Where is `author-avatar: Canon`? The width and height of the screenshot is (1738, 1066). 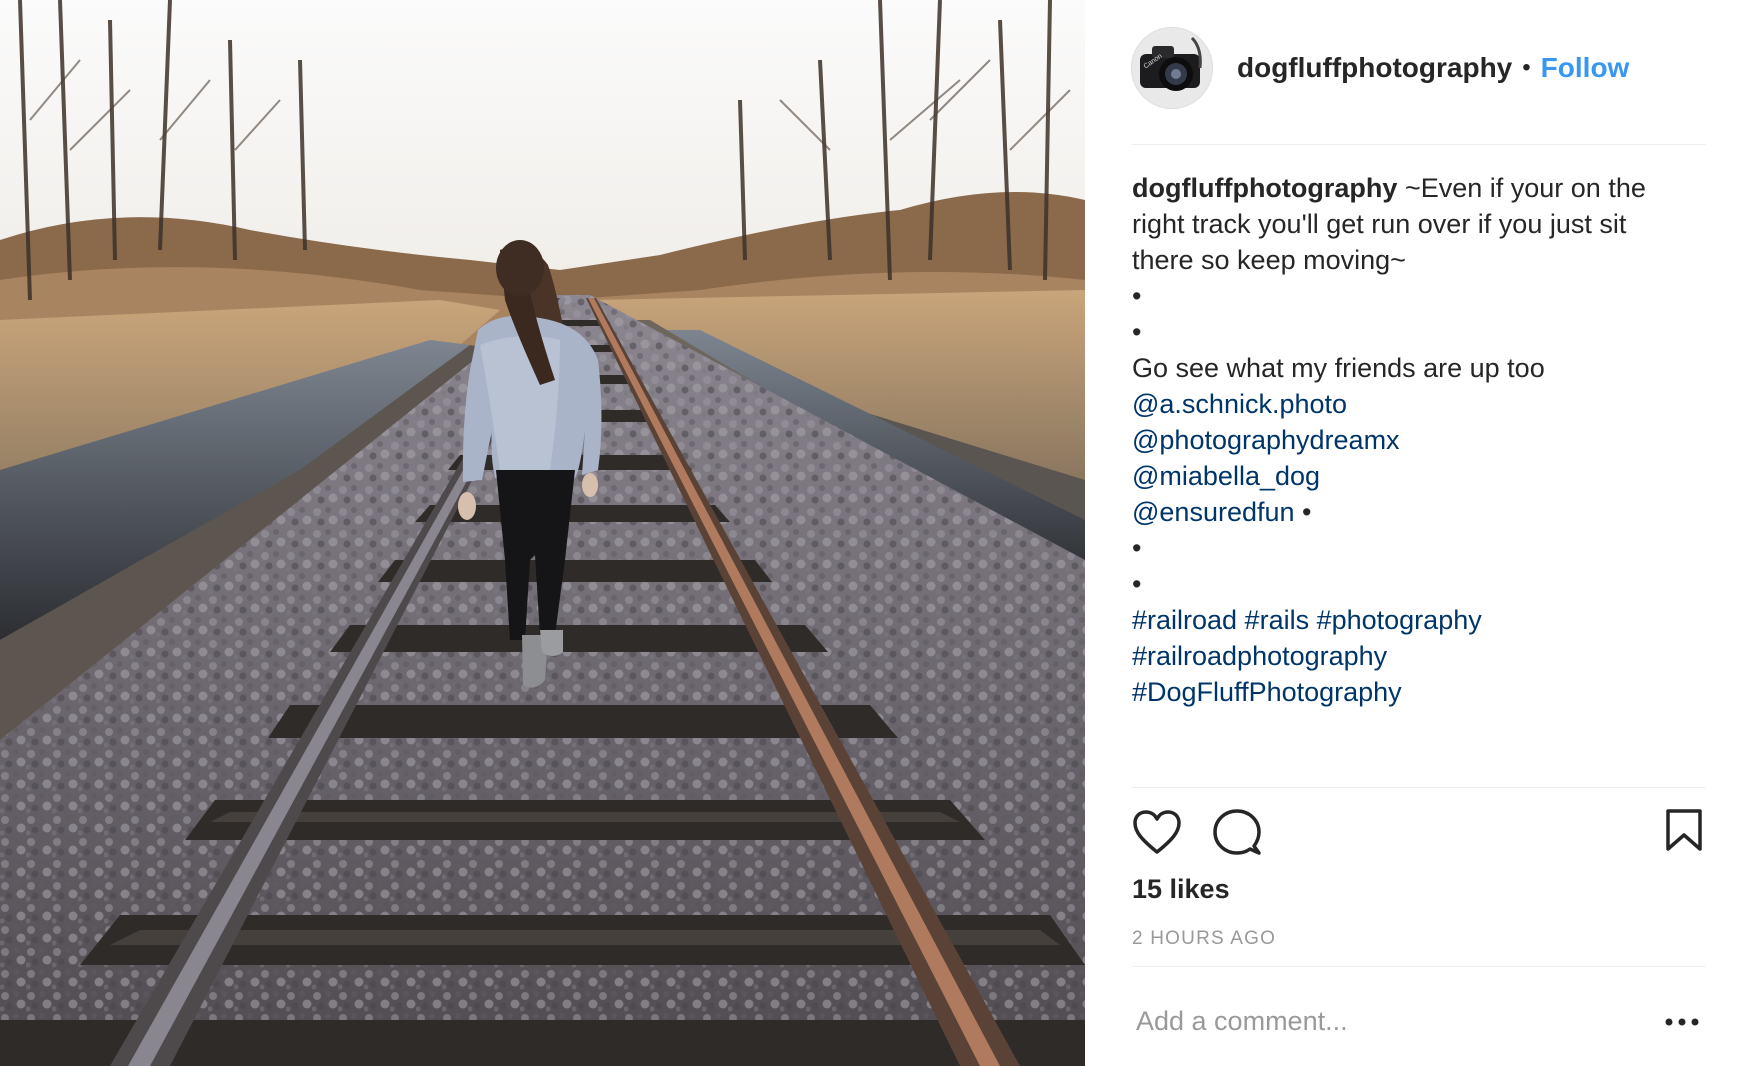 author-avatar: Canon is located at coordinates (1172, 68).